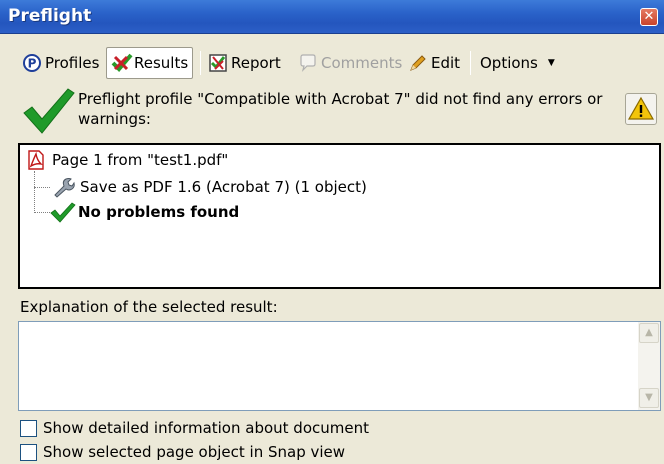 The width and height of the screenshot is (664, 464). What do you see at coordinates (551, 63) in the screenshot?
I see `dropdown-arrow-icon: ▼` at bounding box center [551, 63].